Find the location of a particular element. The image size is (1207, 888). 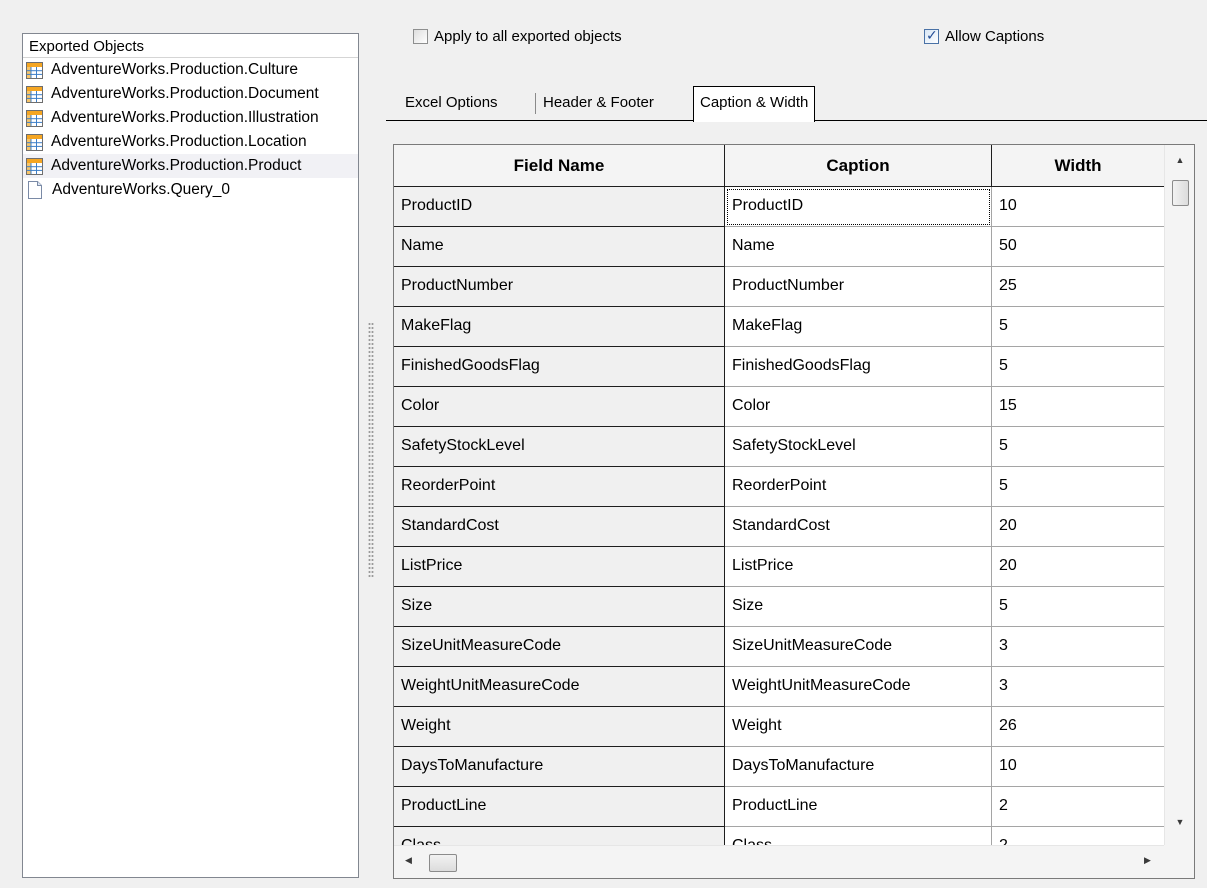

caption-cell: Weight is located at coordinates (858, 727).